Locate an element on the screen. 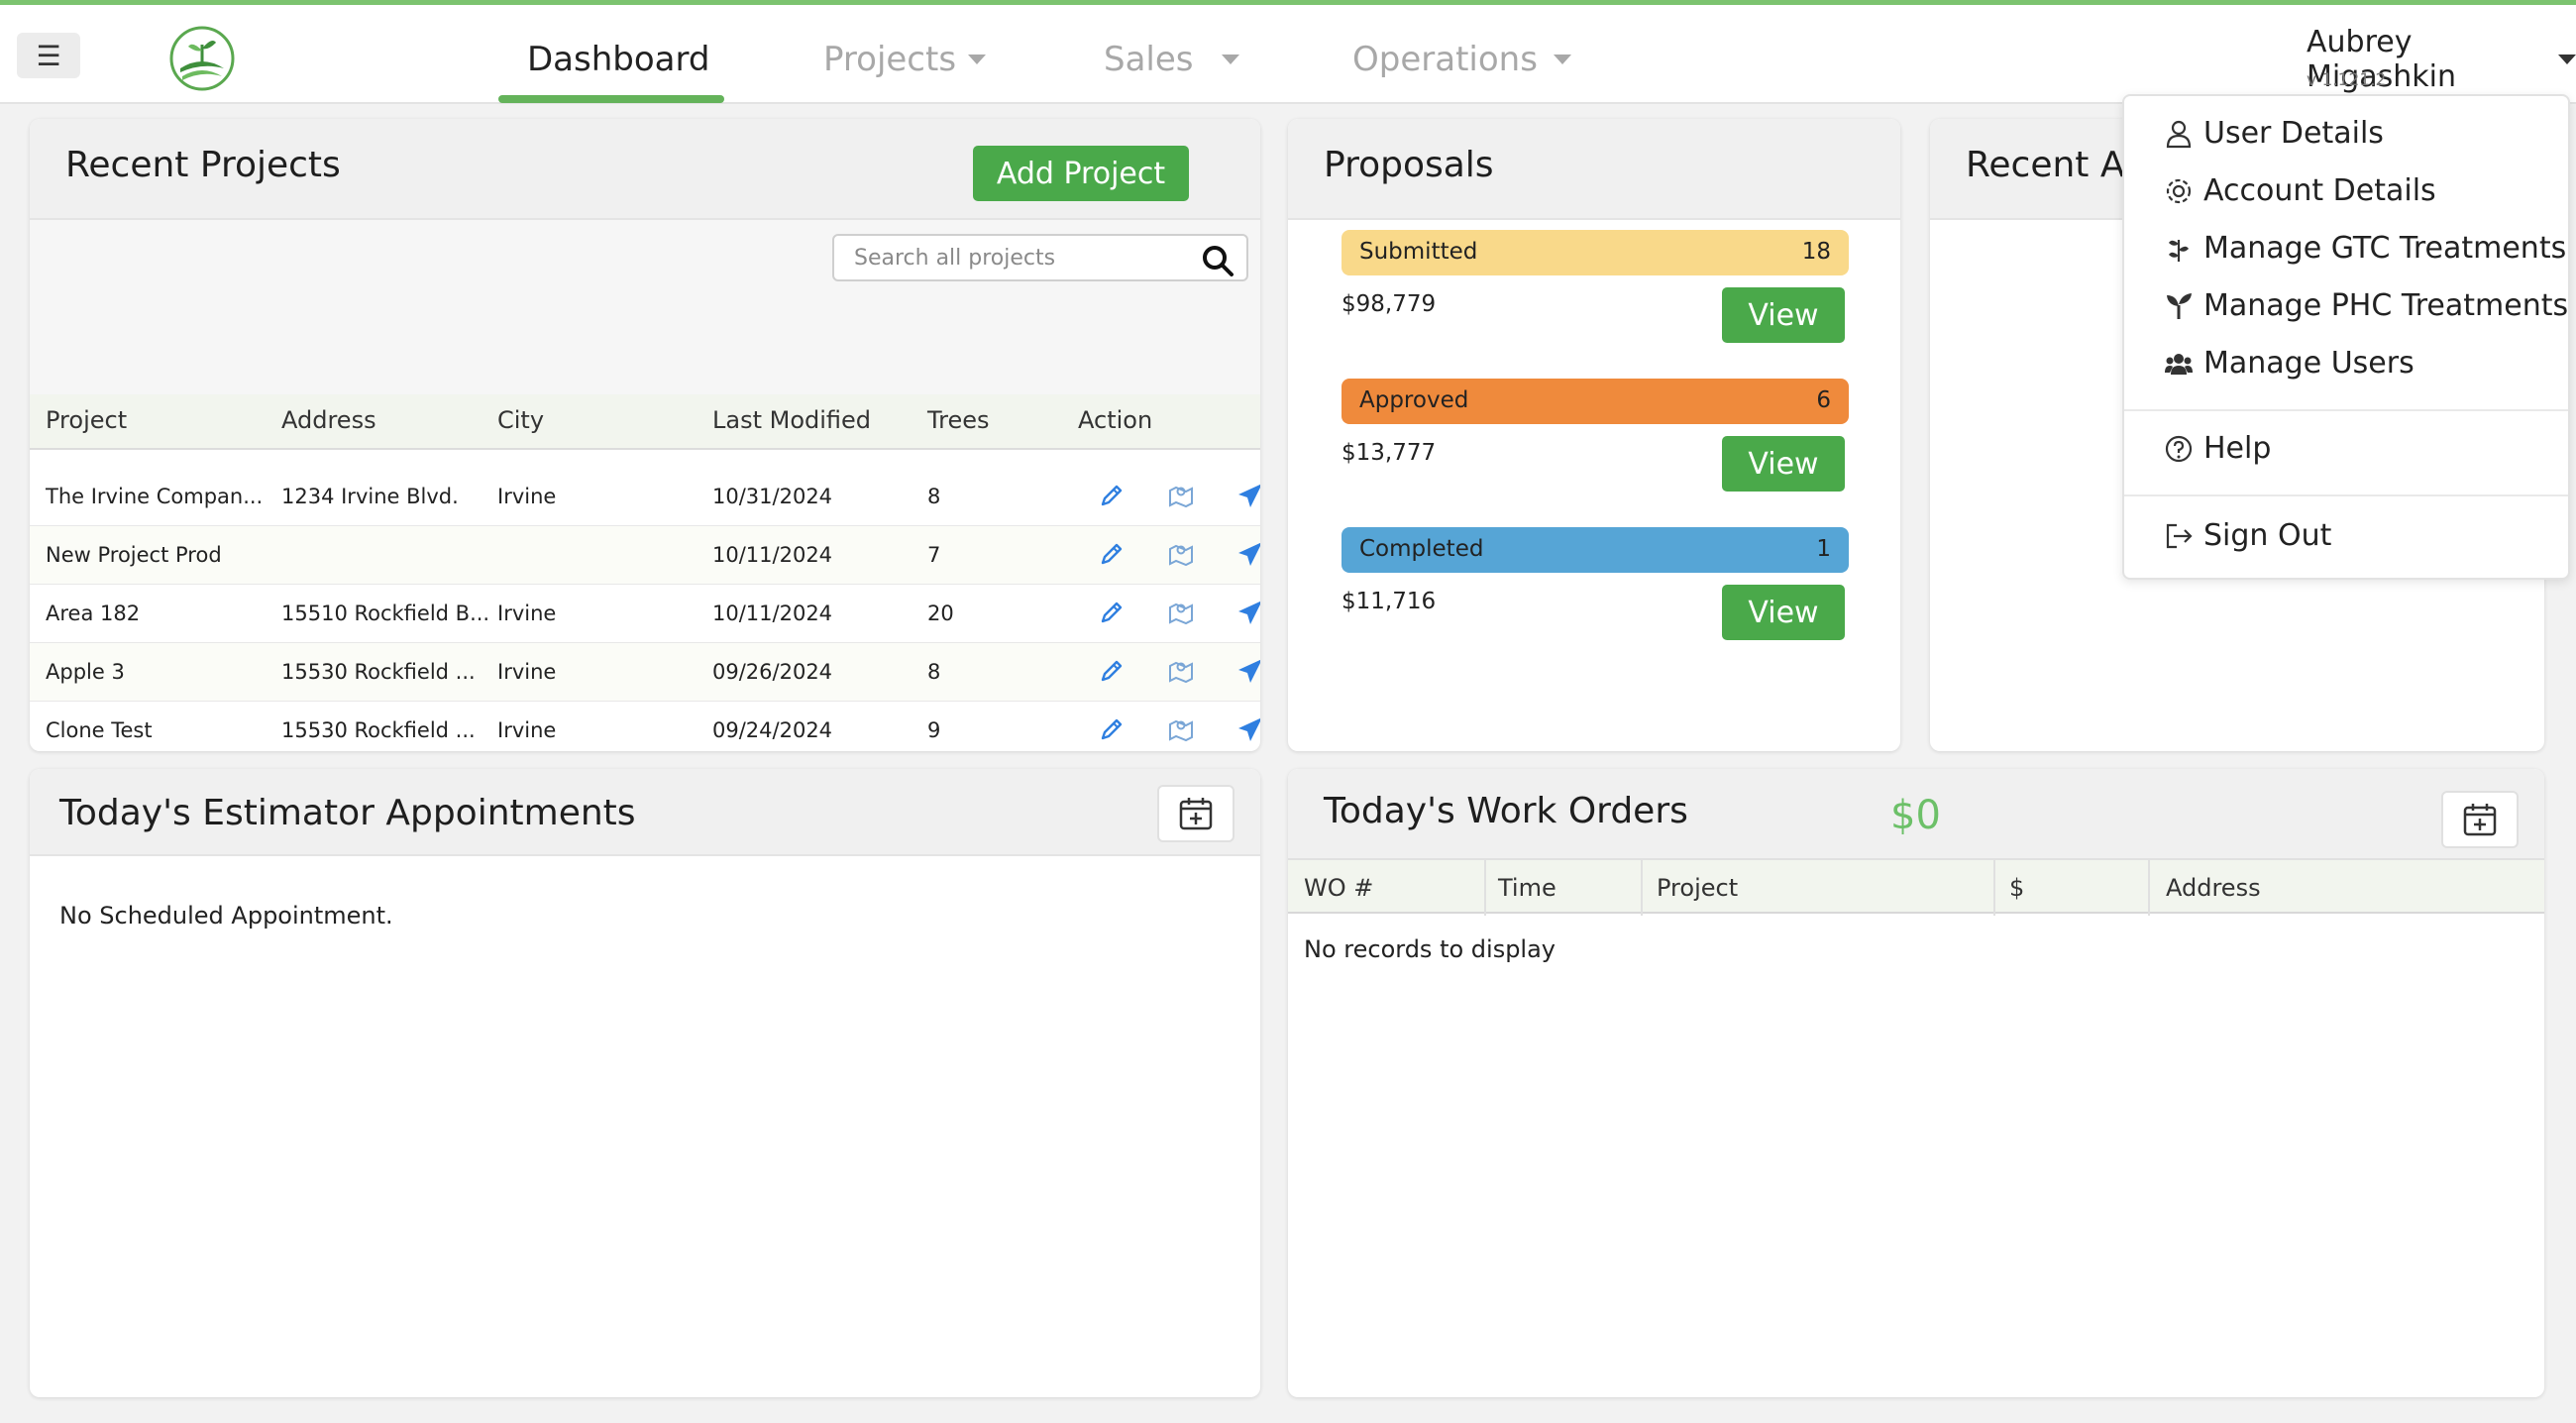 The height and width of the screenshot is (1423, 2576). cell-project: Clone Test is located at coordinates (100, 730).